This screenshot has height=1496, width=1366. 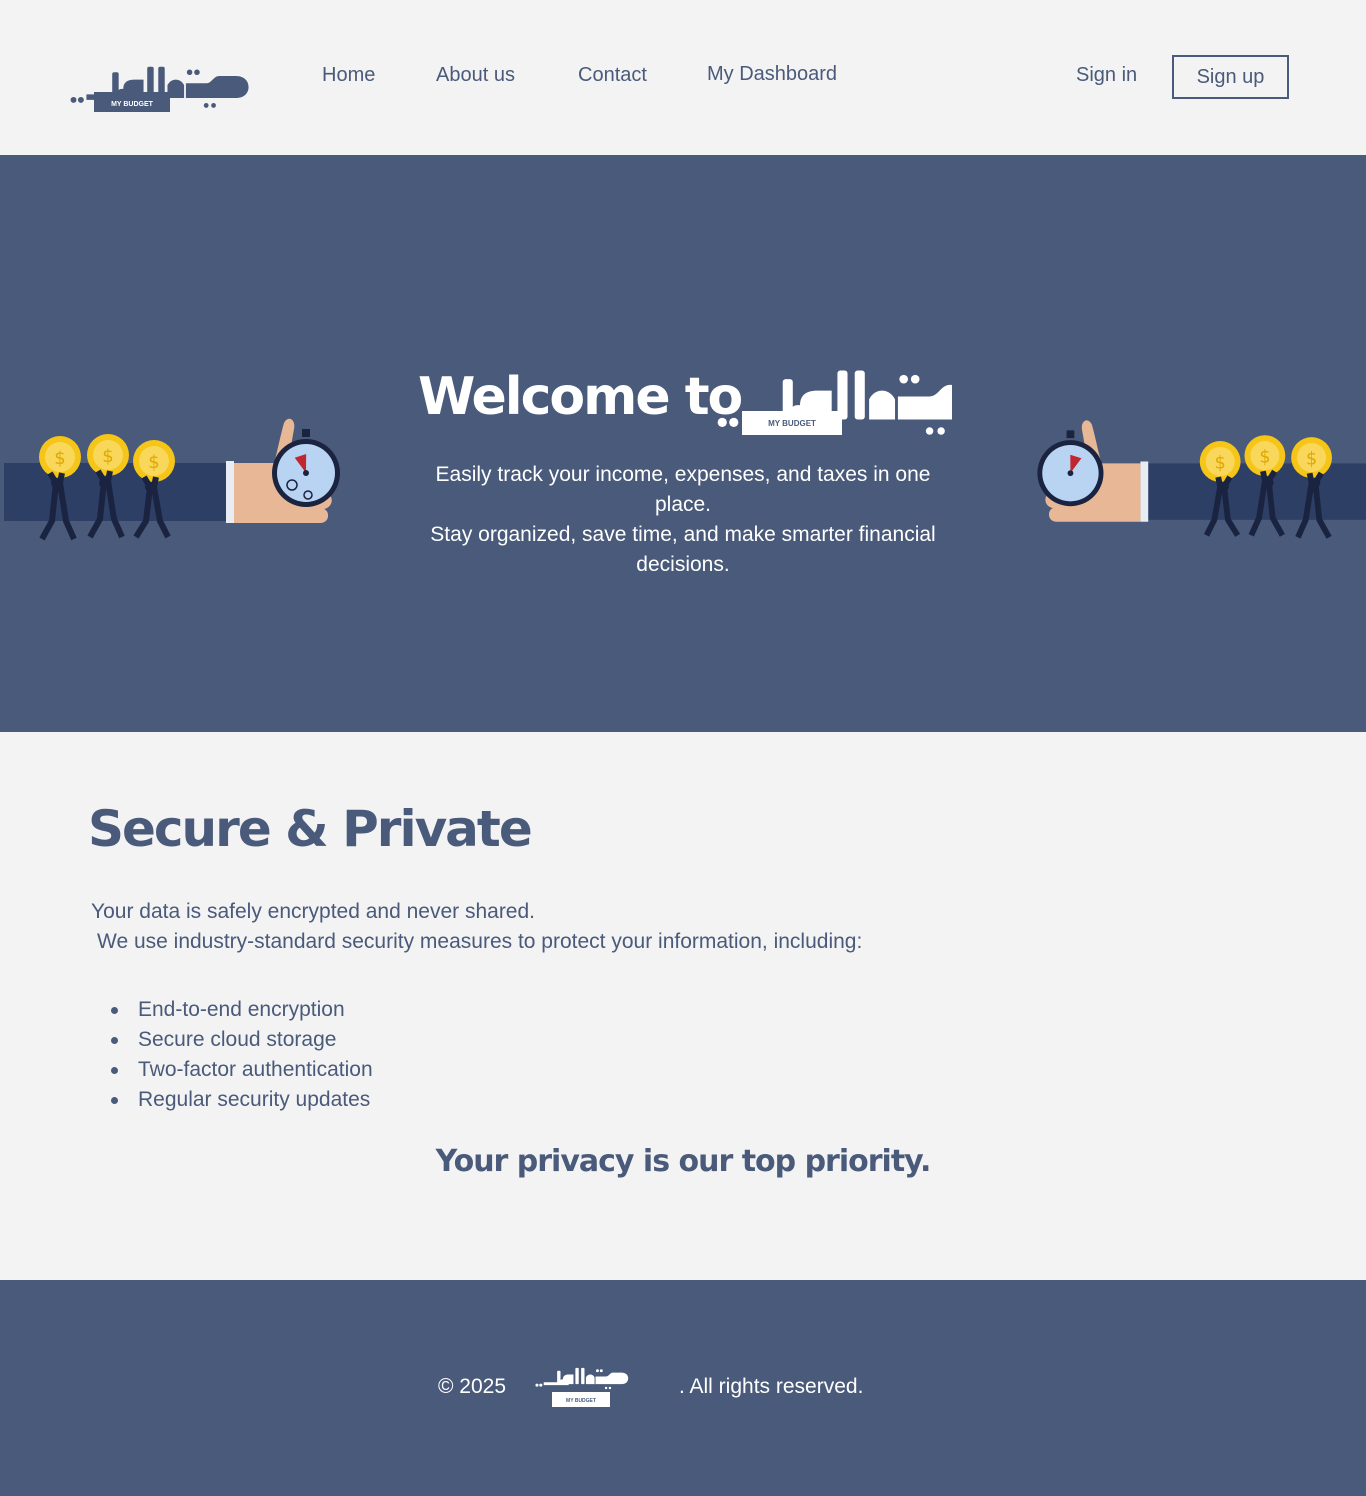 What do you see at coordinates (581, 1401) in the screenshot?
I see `footer-logo-caption: MY BUDGET` at bounding box center [581, 1401].